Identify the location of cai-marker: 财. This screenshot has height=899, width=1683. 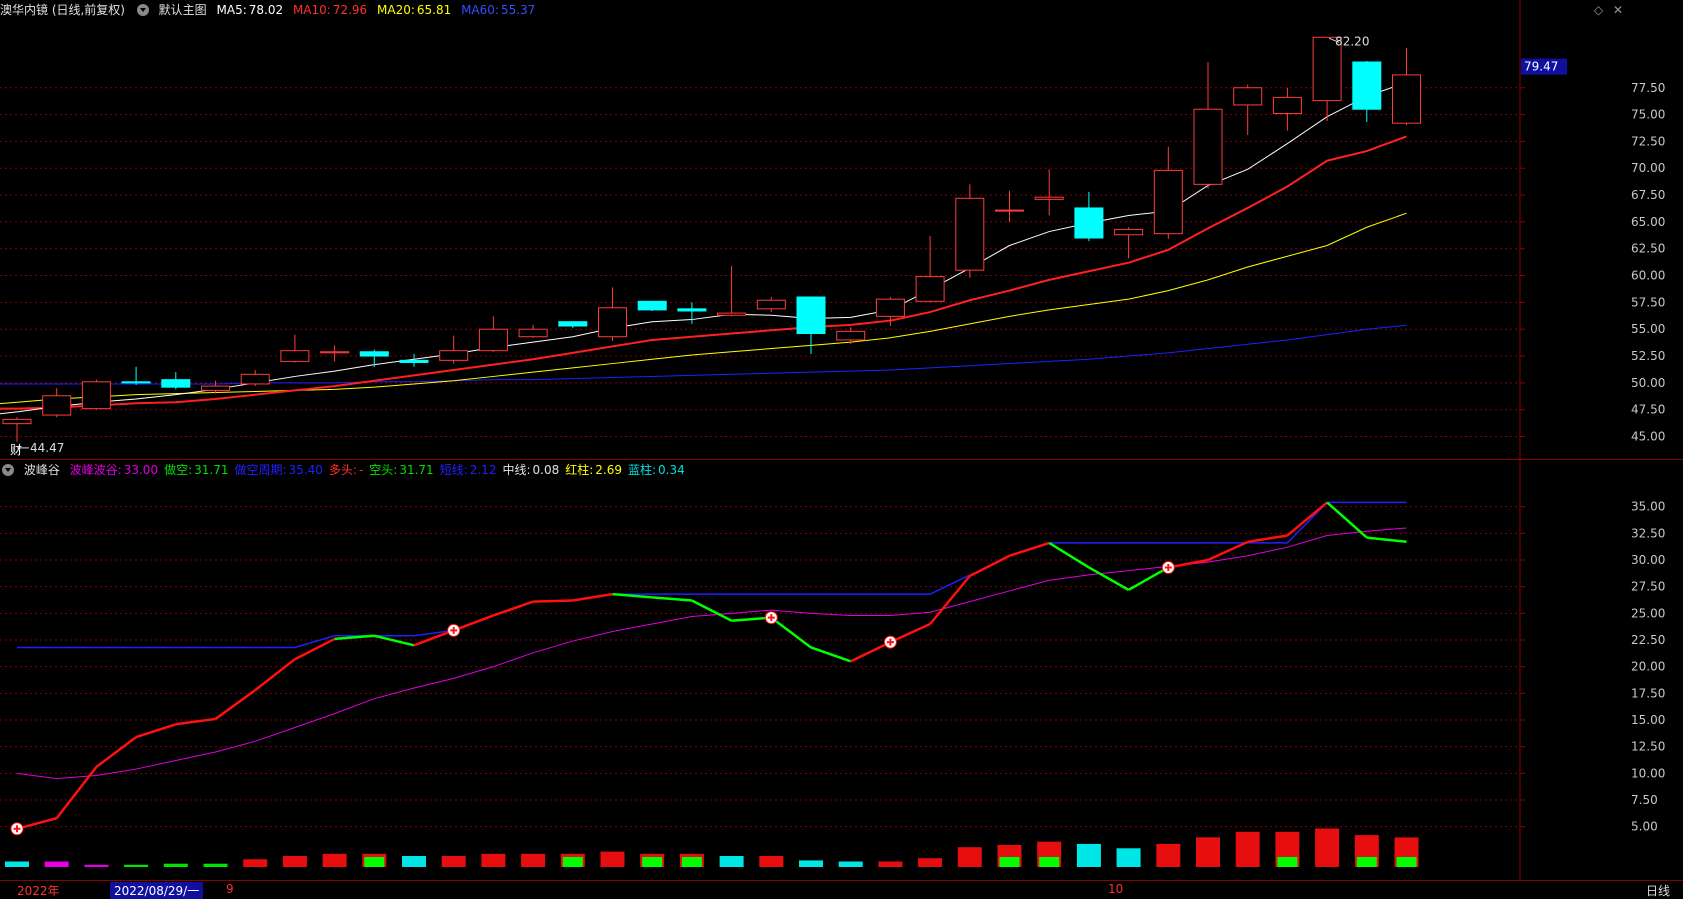
(16, 450).